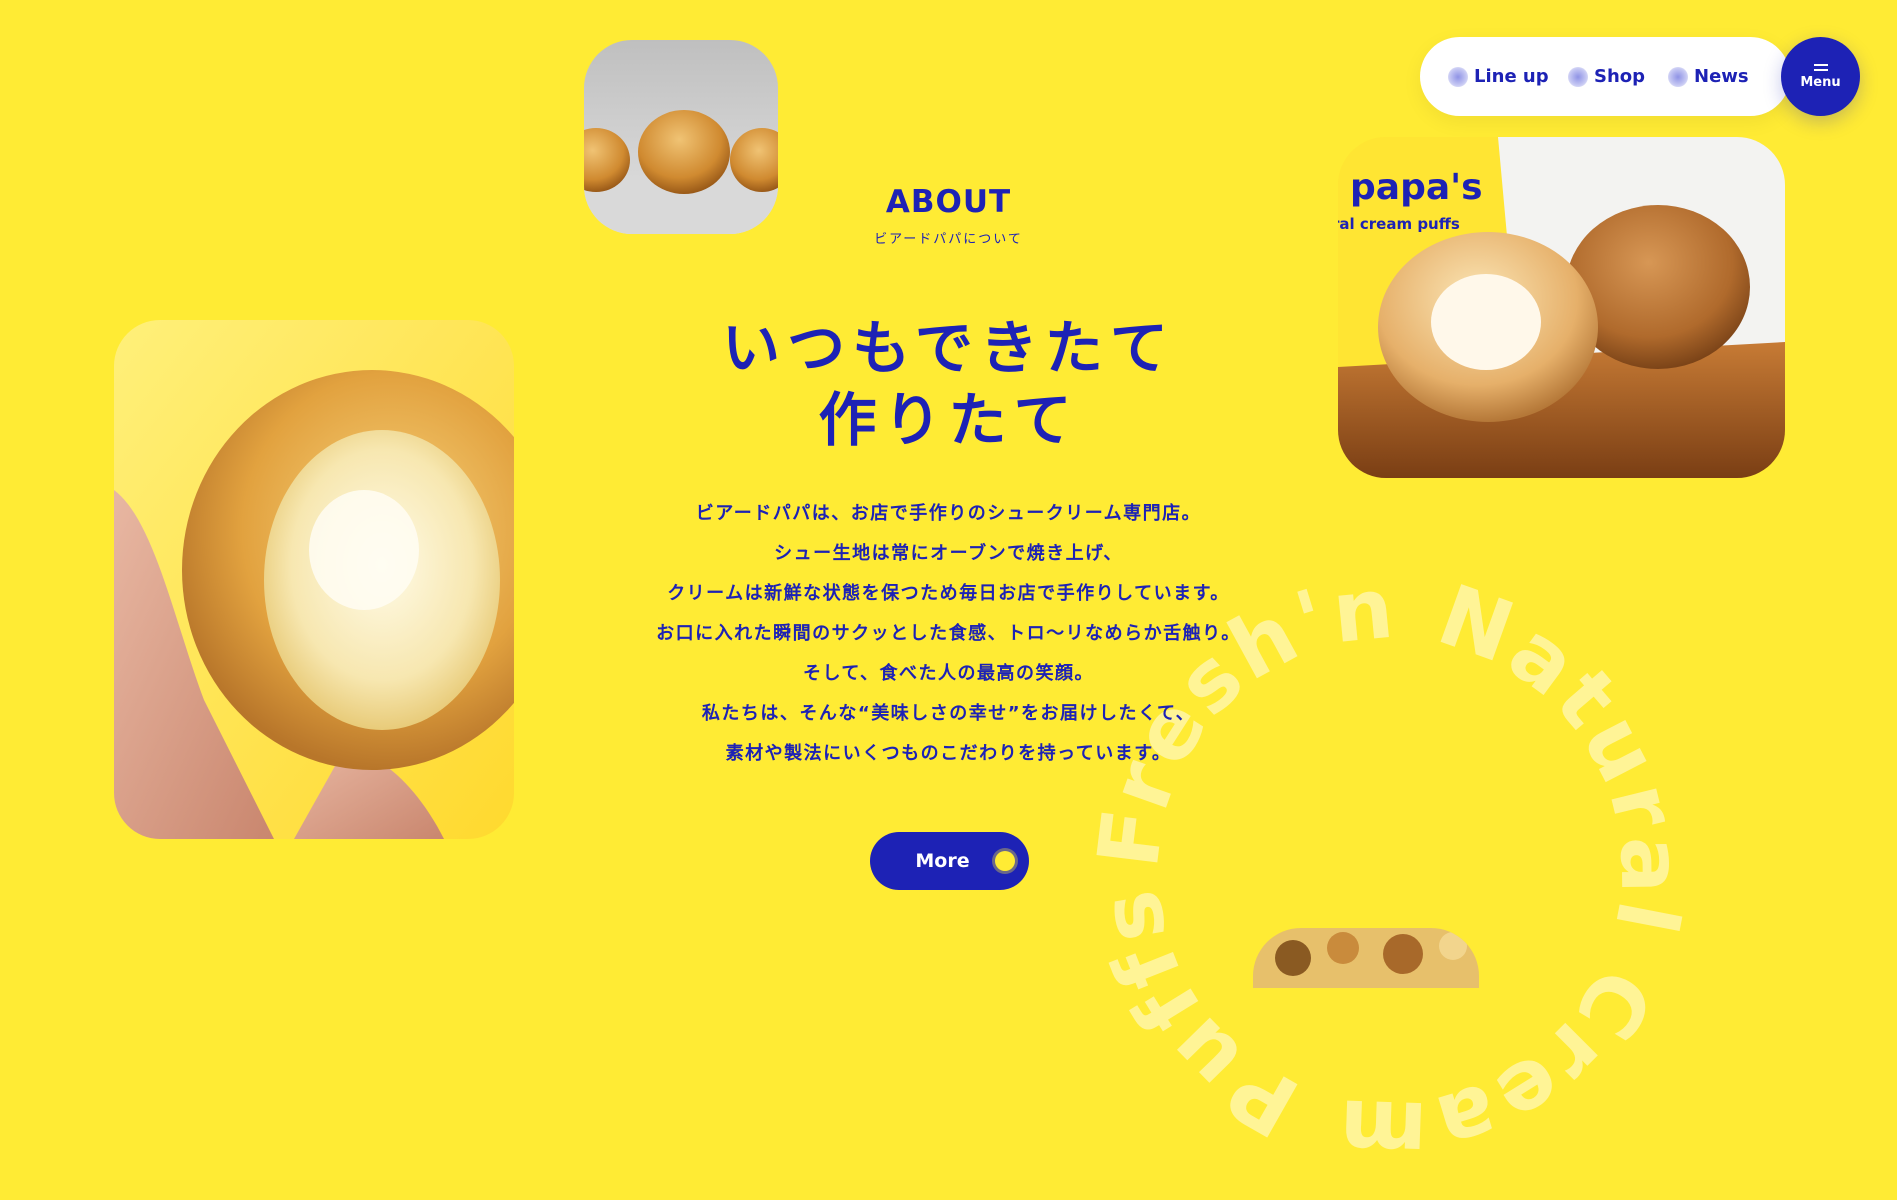 This screenshot has width=1897, height=1200. Describe the element at coordinates (948, 239) in the screenshot. I see `section-subtitle: ビアードパパについて` at that location.